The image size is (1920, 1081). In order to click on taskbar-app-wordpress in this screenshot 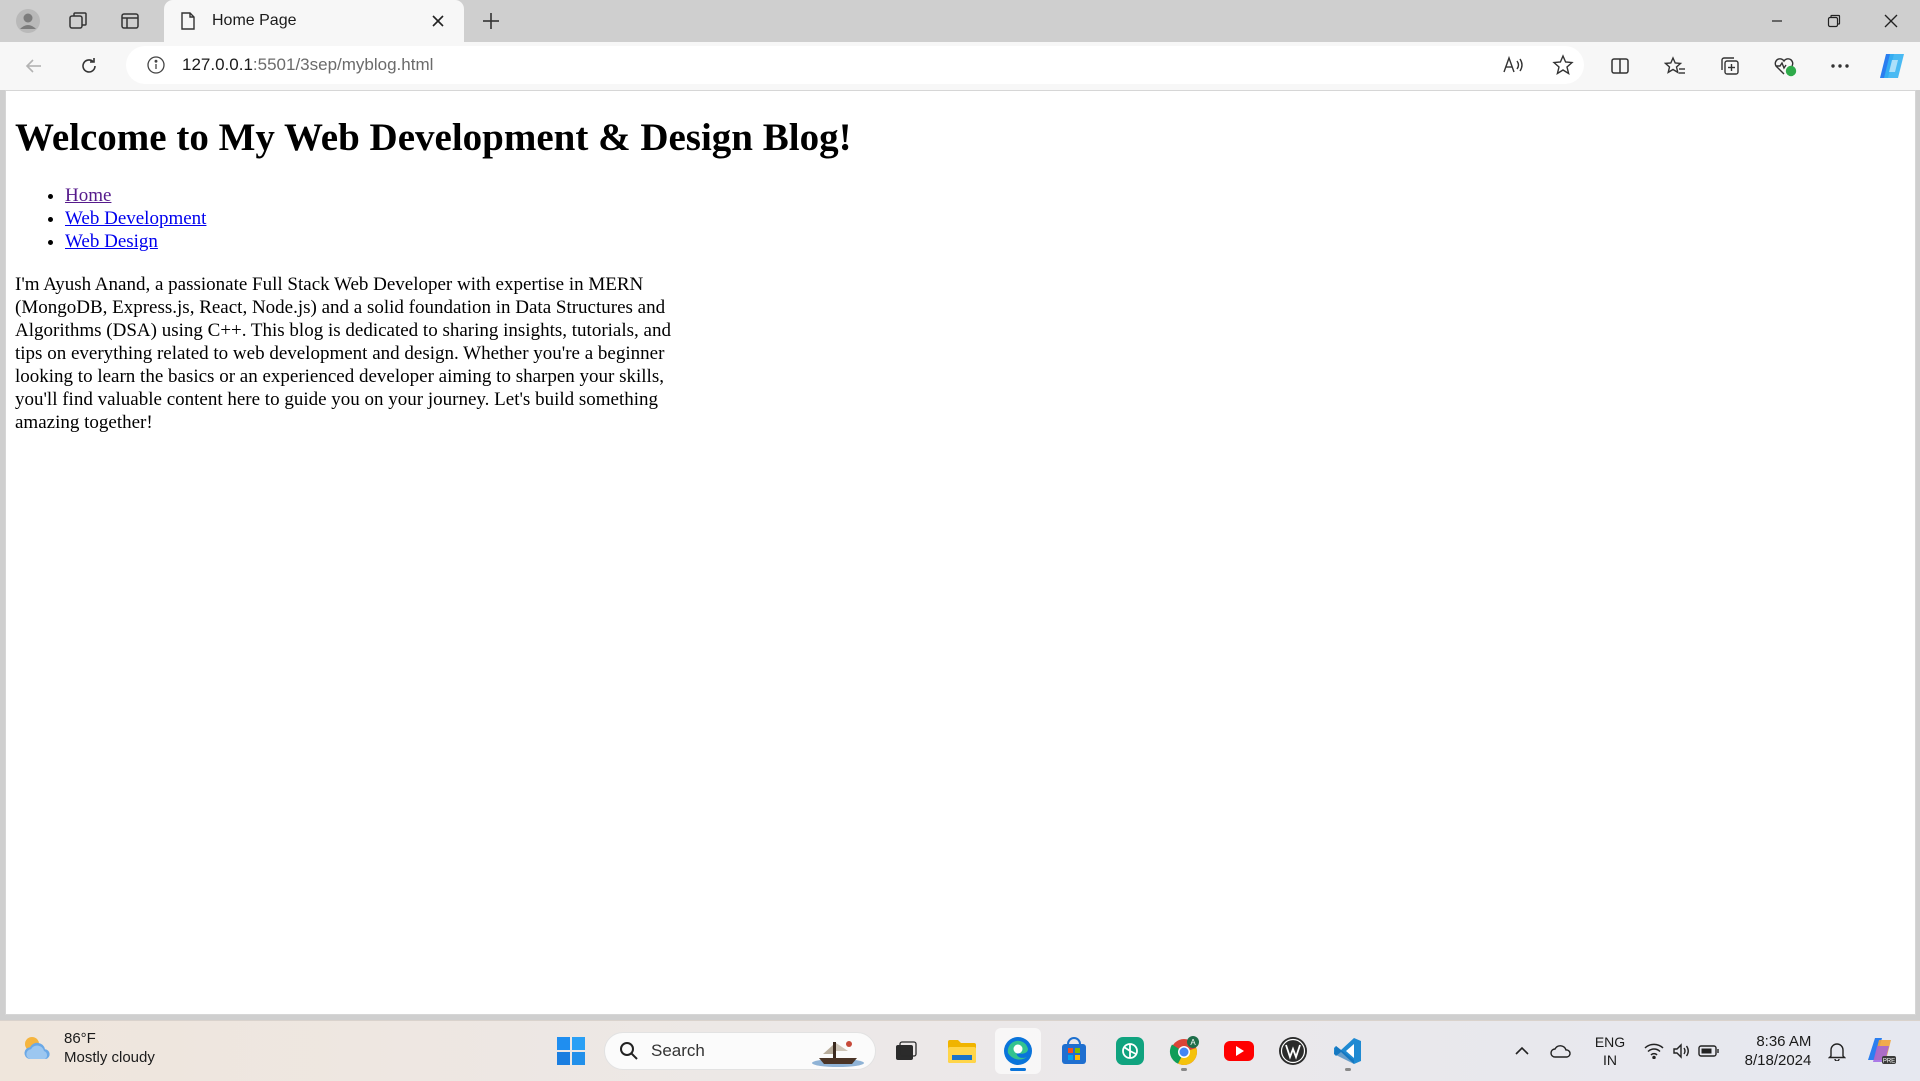, I will do `click(1293, 1051)`.